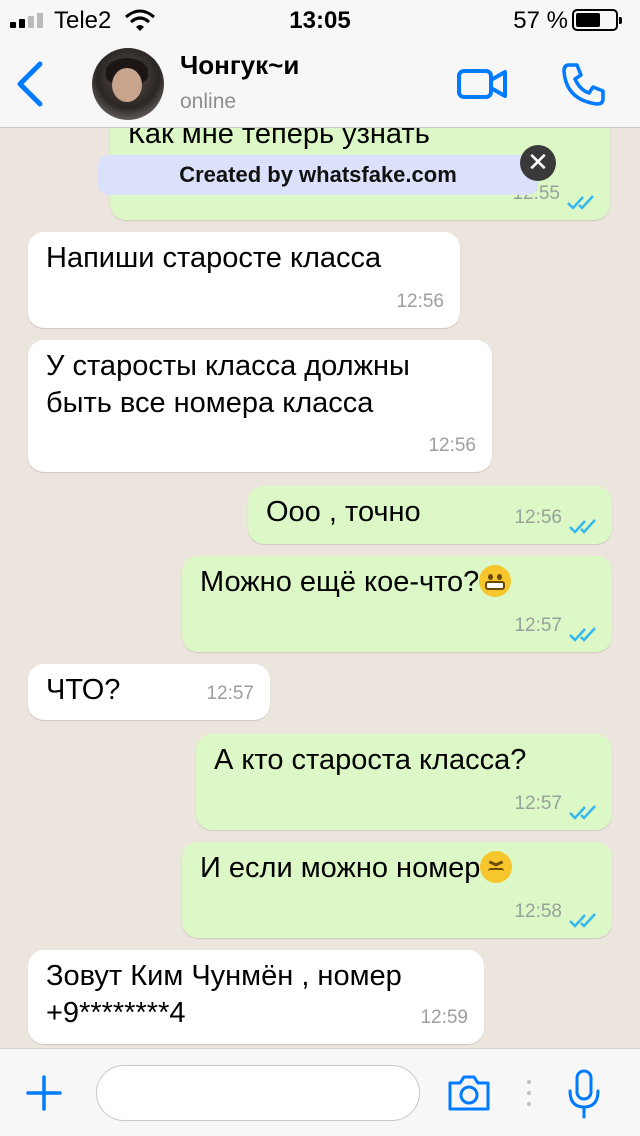  I want to click on message-input, so click(258, 1093).